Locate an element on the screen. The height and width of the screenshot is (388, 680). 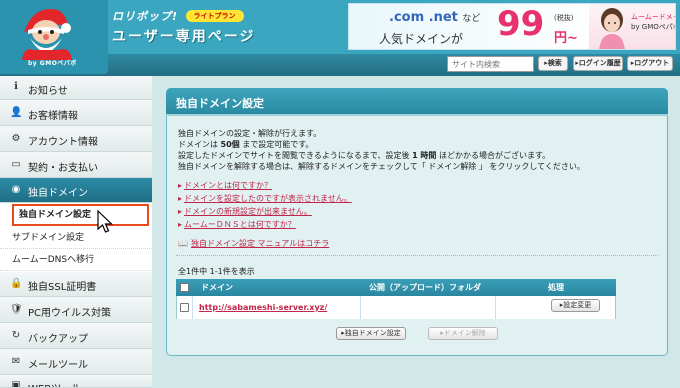
table-row-domain: http://sabameshi-server.xyz/ is located at coordinates (277, 307).